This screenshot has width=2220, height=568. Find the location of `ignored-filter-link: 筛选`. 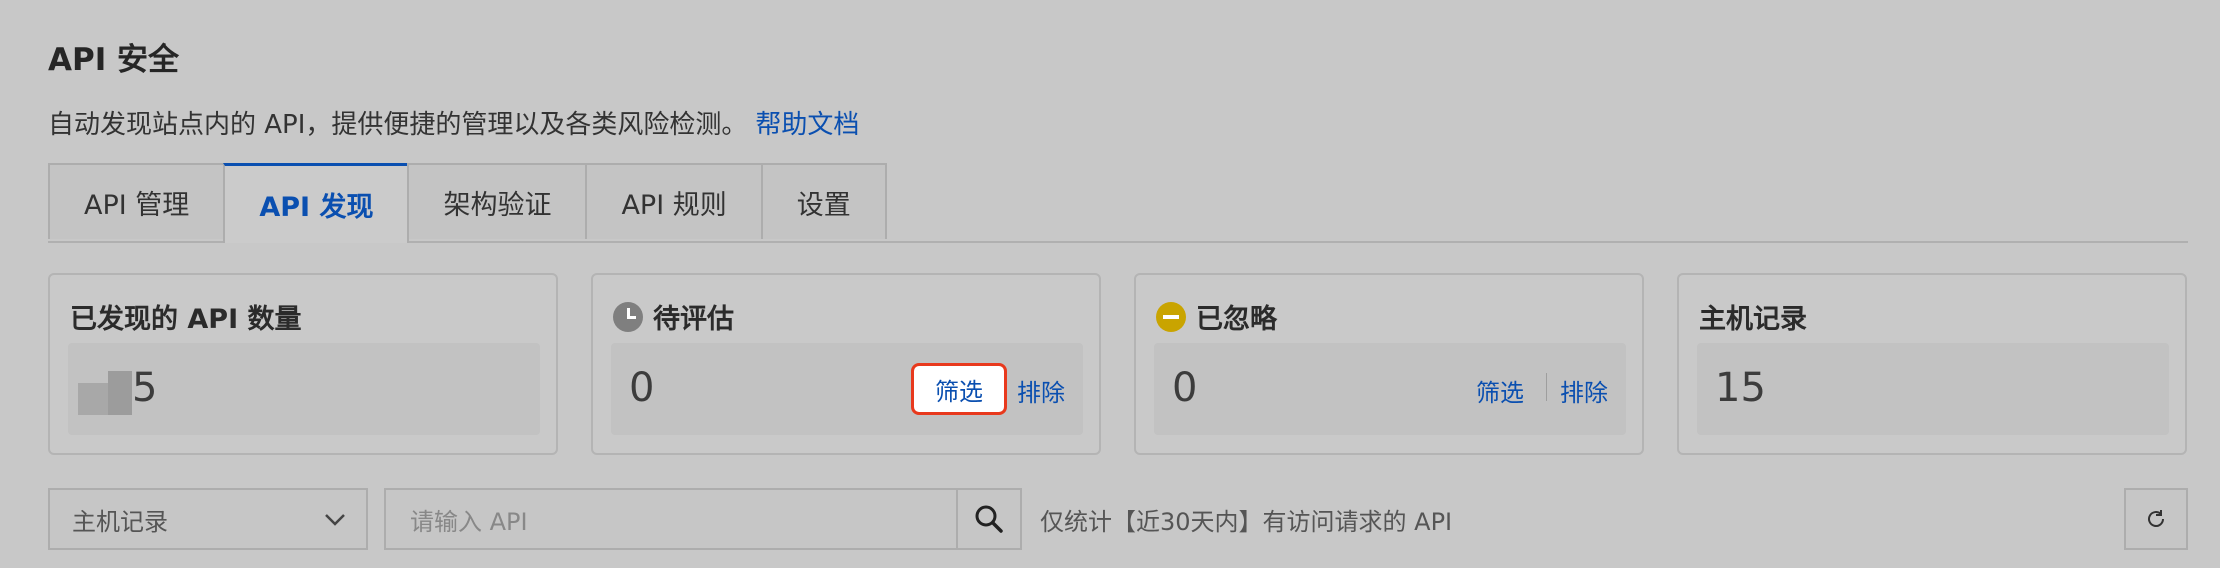

ignored-filter-link: 筛选 is located at coordinates (1500, 390).